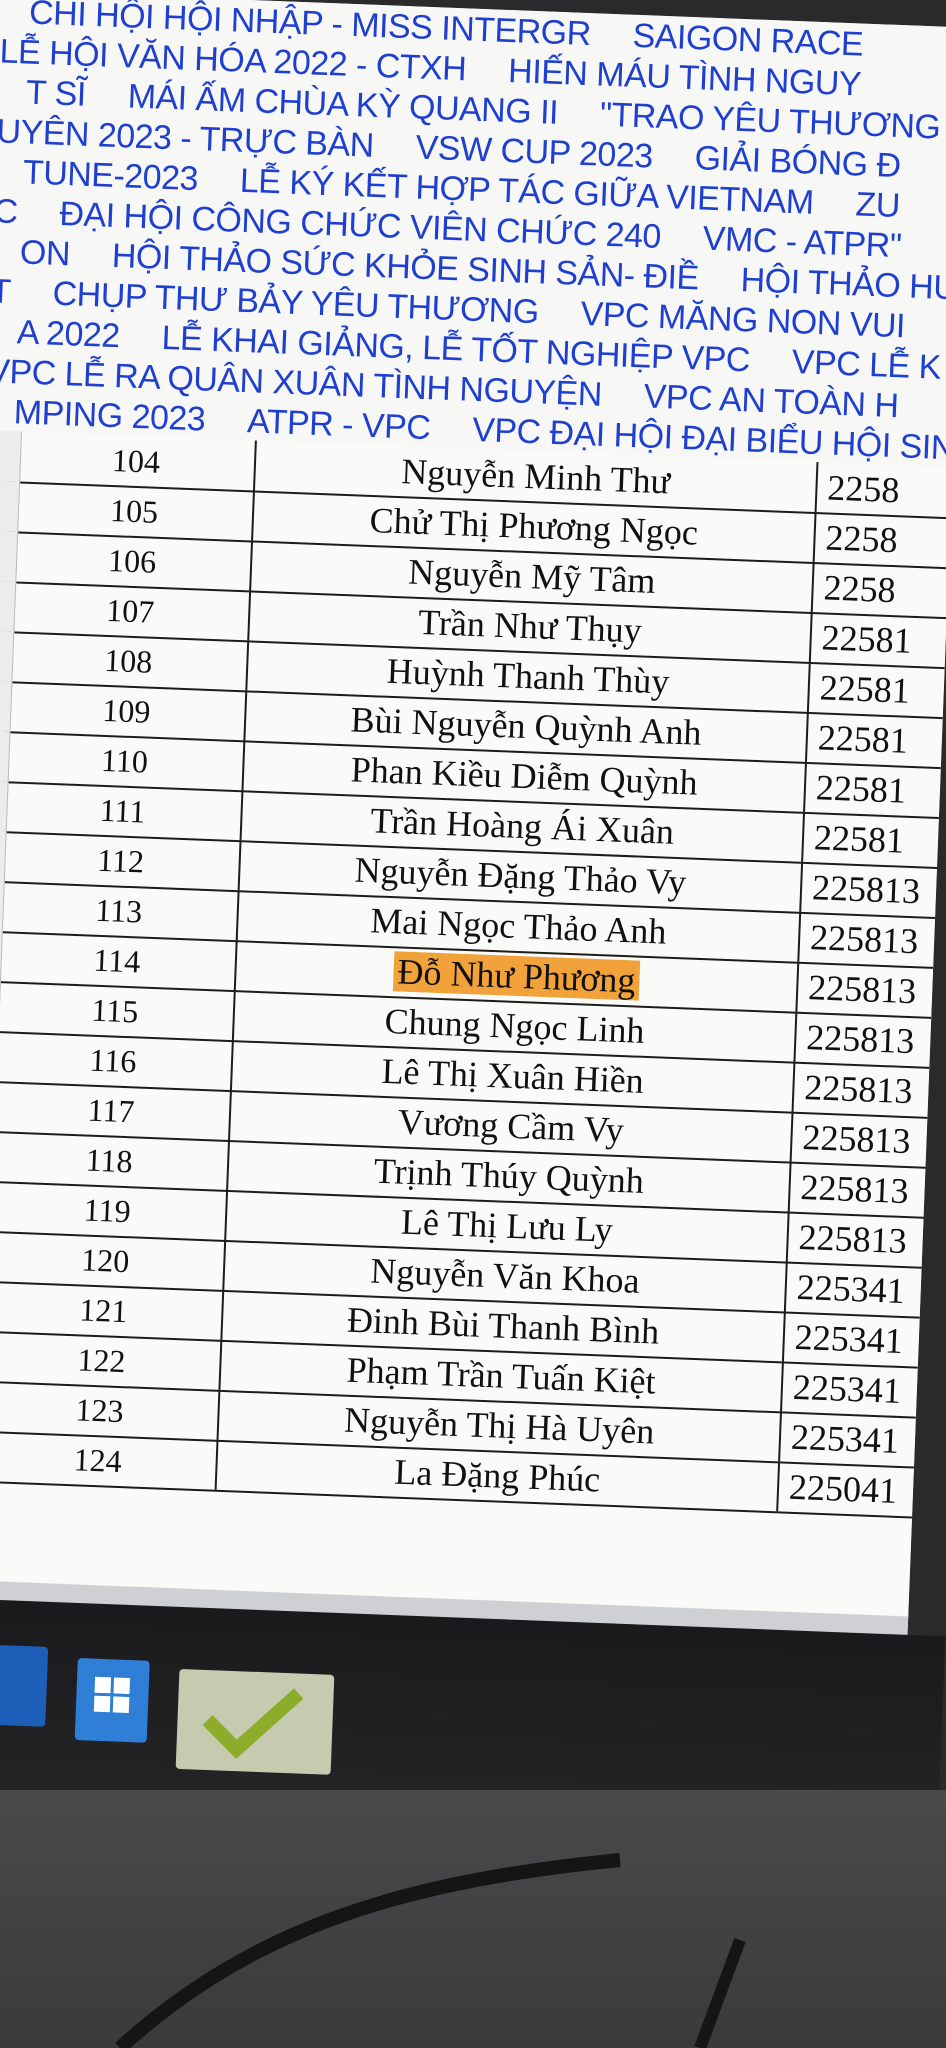 The image size is (946, 2048). I want to click on cell-stt: 114, so click(119, 961).